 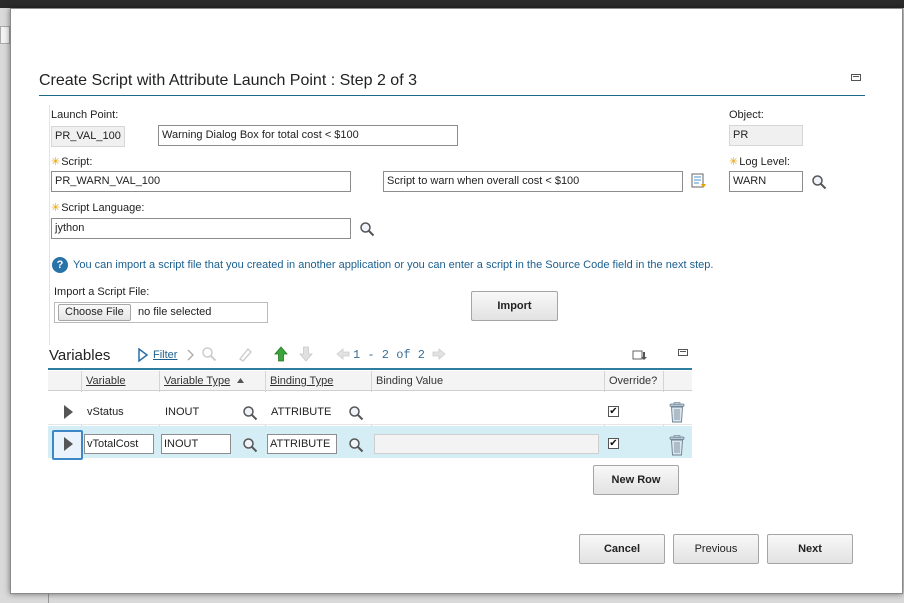 What do you see at coordinates (370, 381) in the screenshot?
I see `table-header` at bounding box center [370, 381].